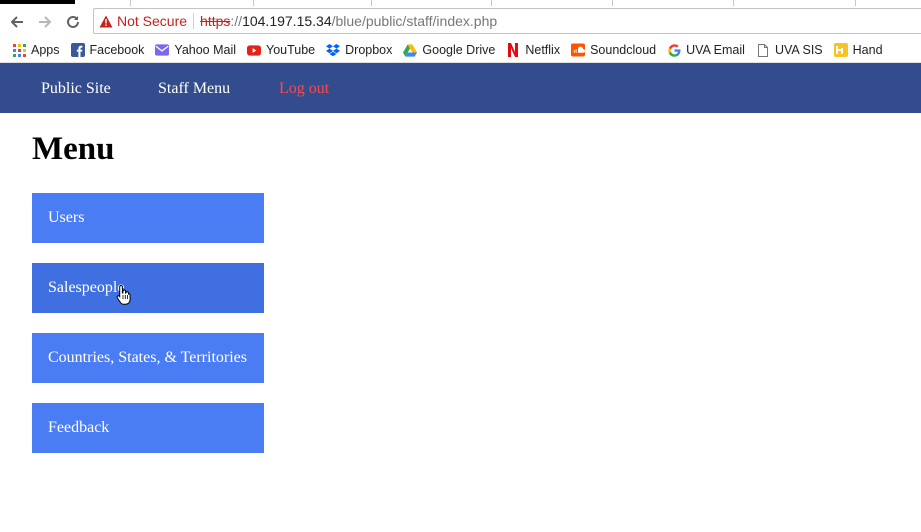 The image size is (921, 532). I want to click on bookmark-label: Soundcloud, so click(623, 50).